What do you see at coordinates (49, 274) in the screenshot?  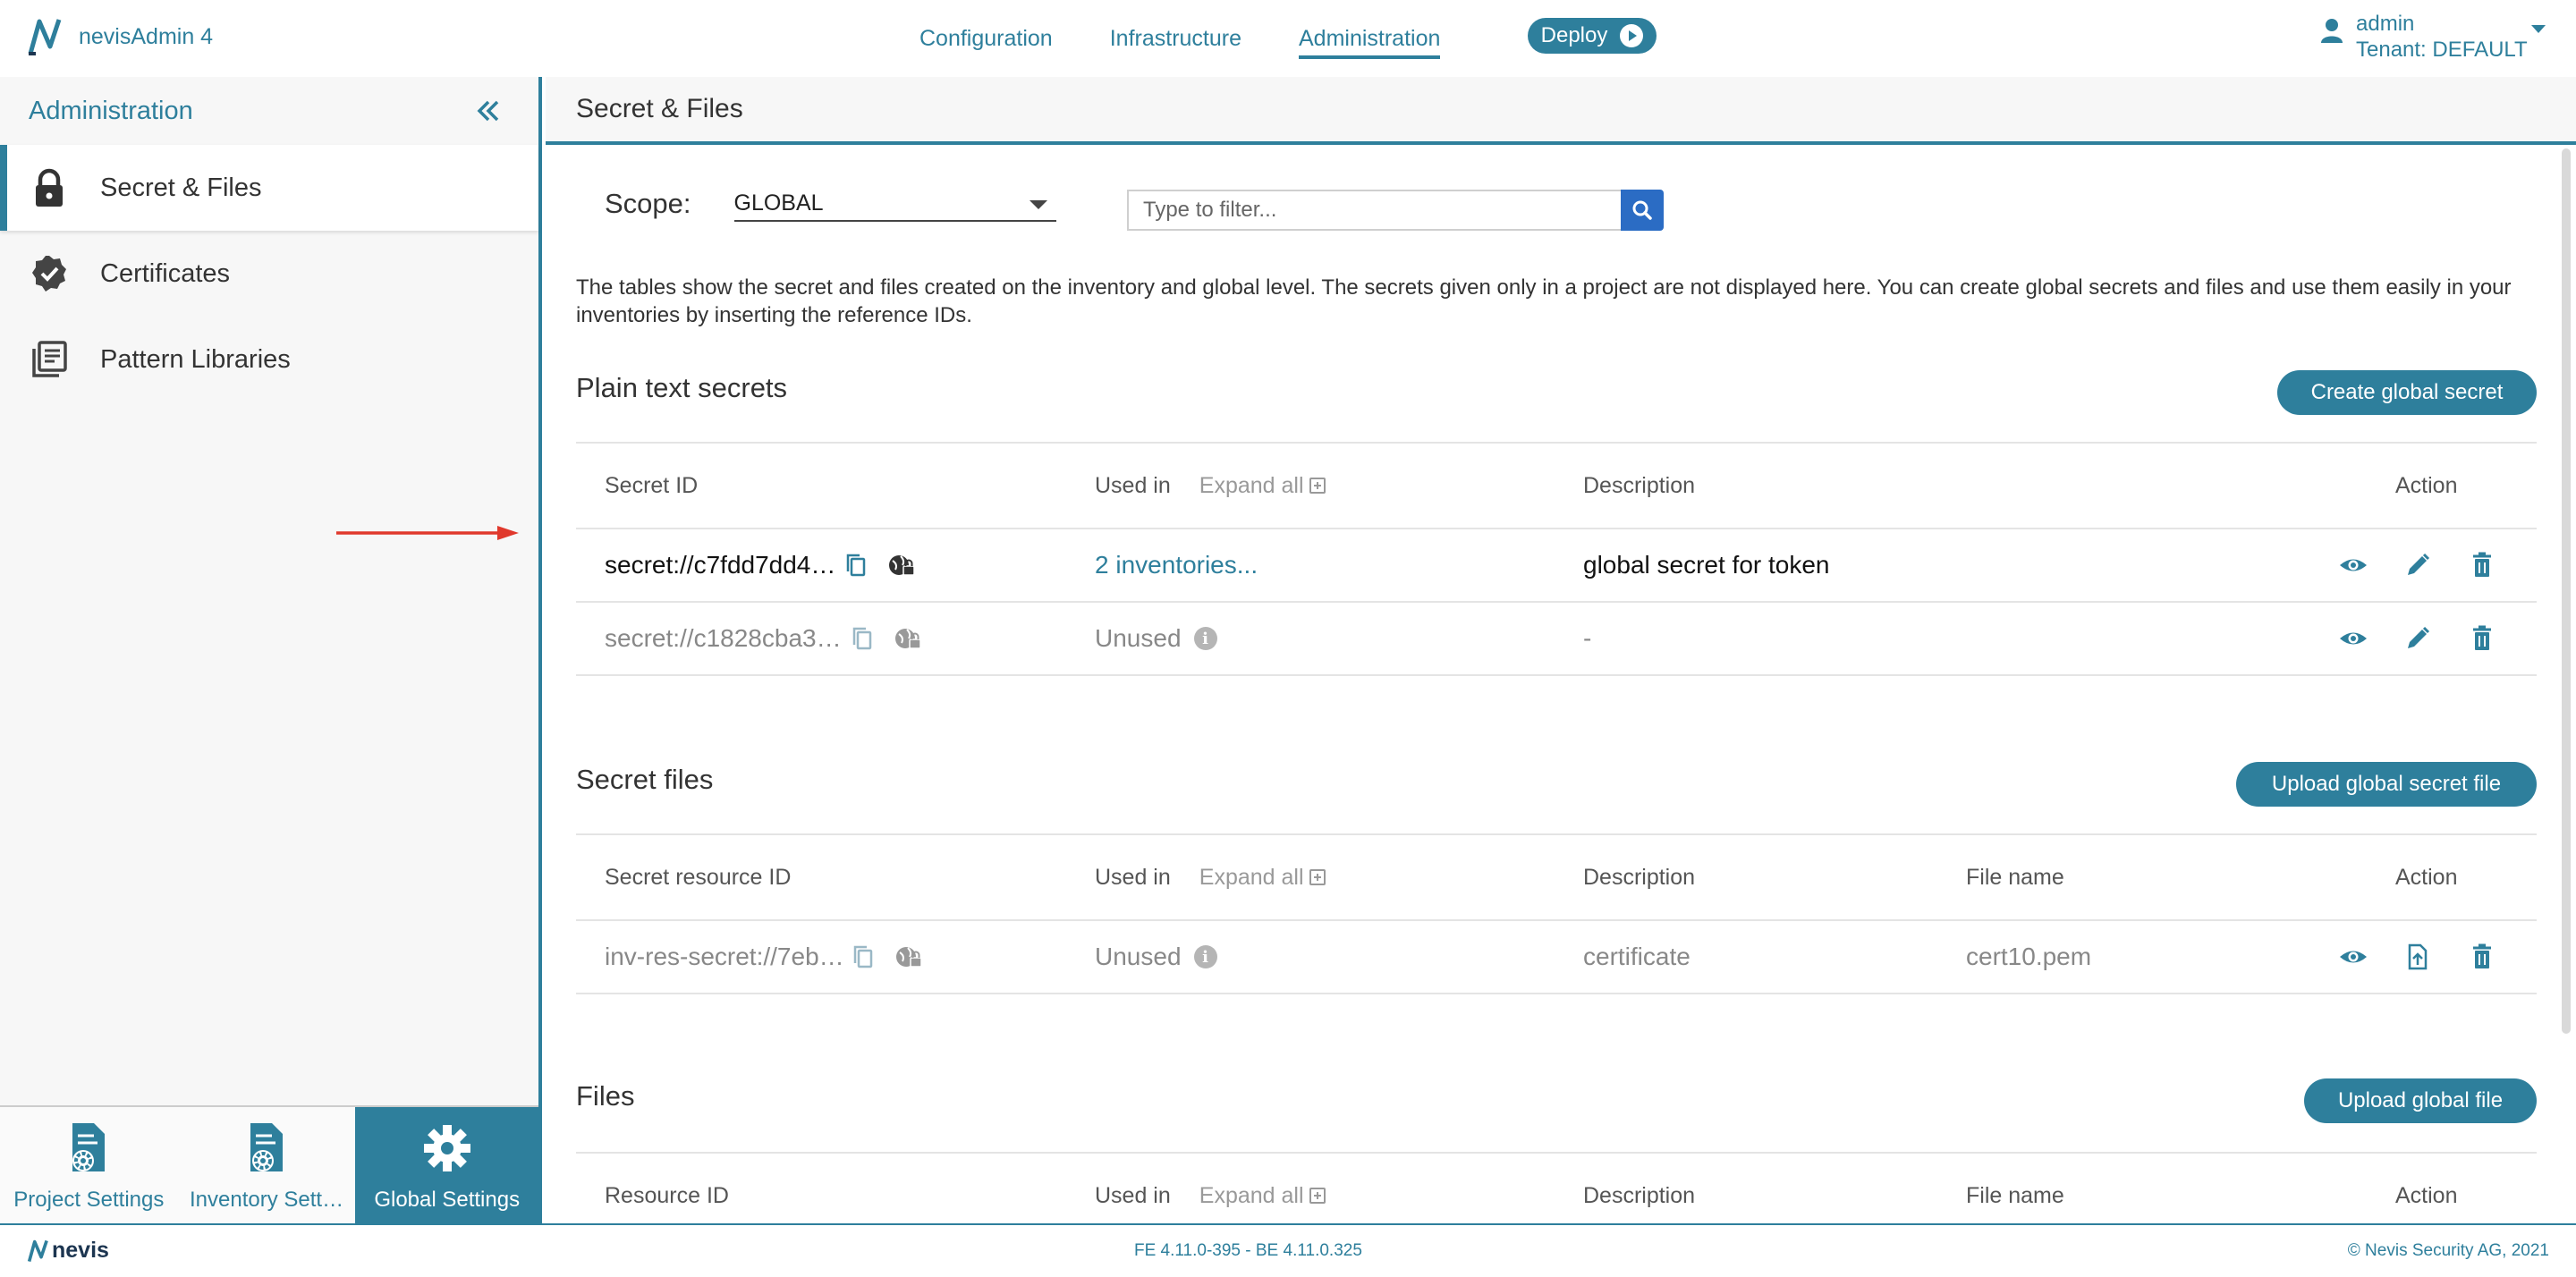 I see `certificate-badge-icon` at bounding box center [49, 274].